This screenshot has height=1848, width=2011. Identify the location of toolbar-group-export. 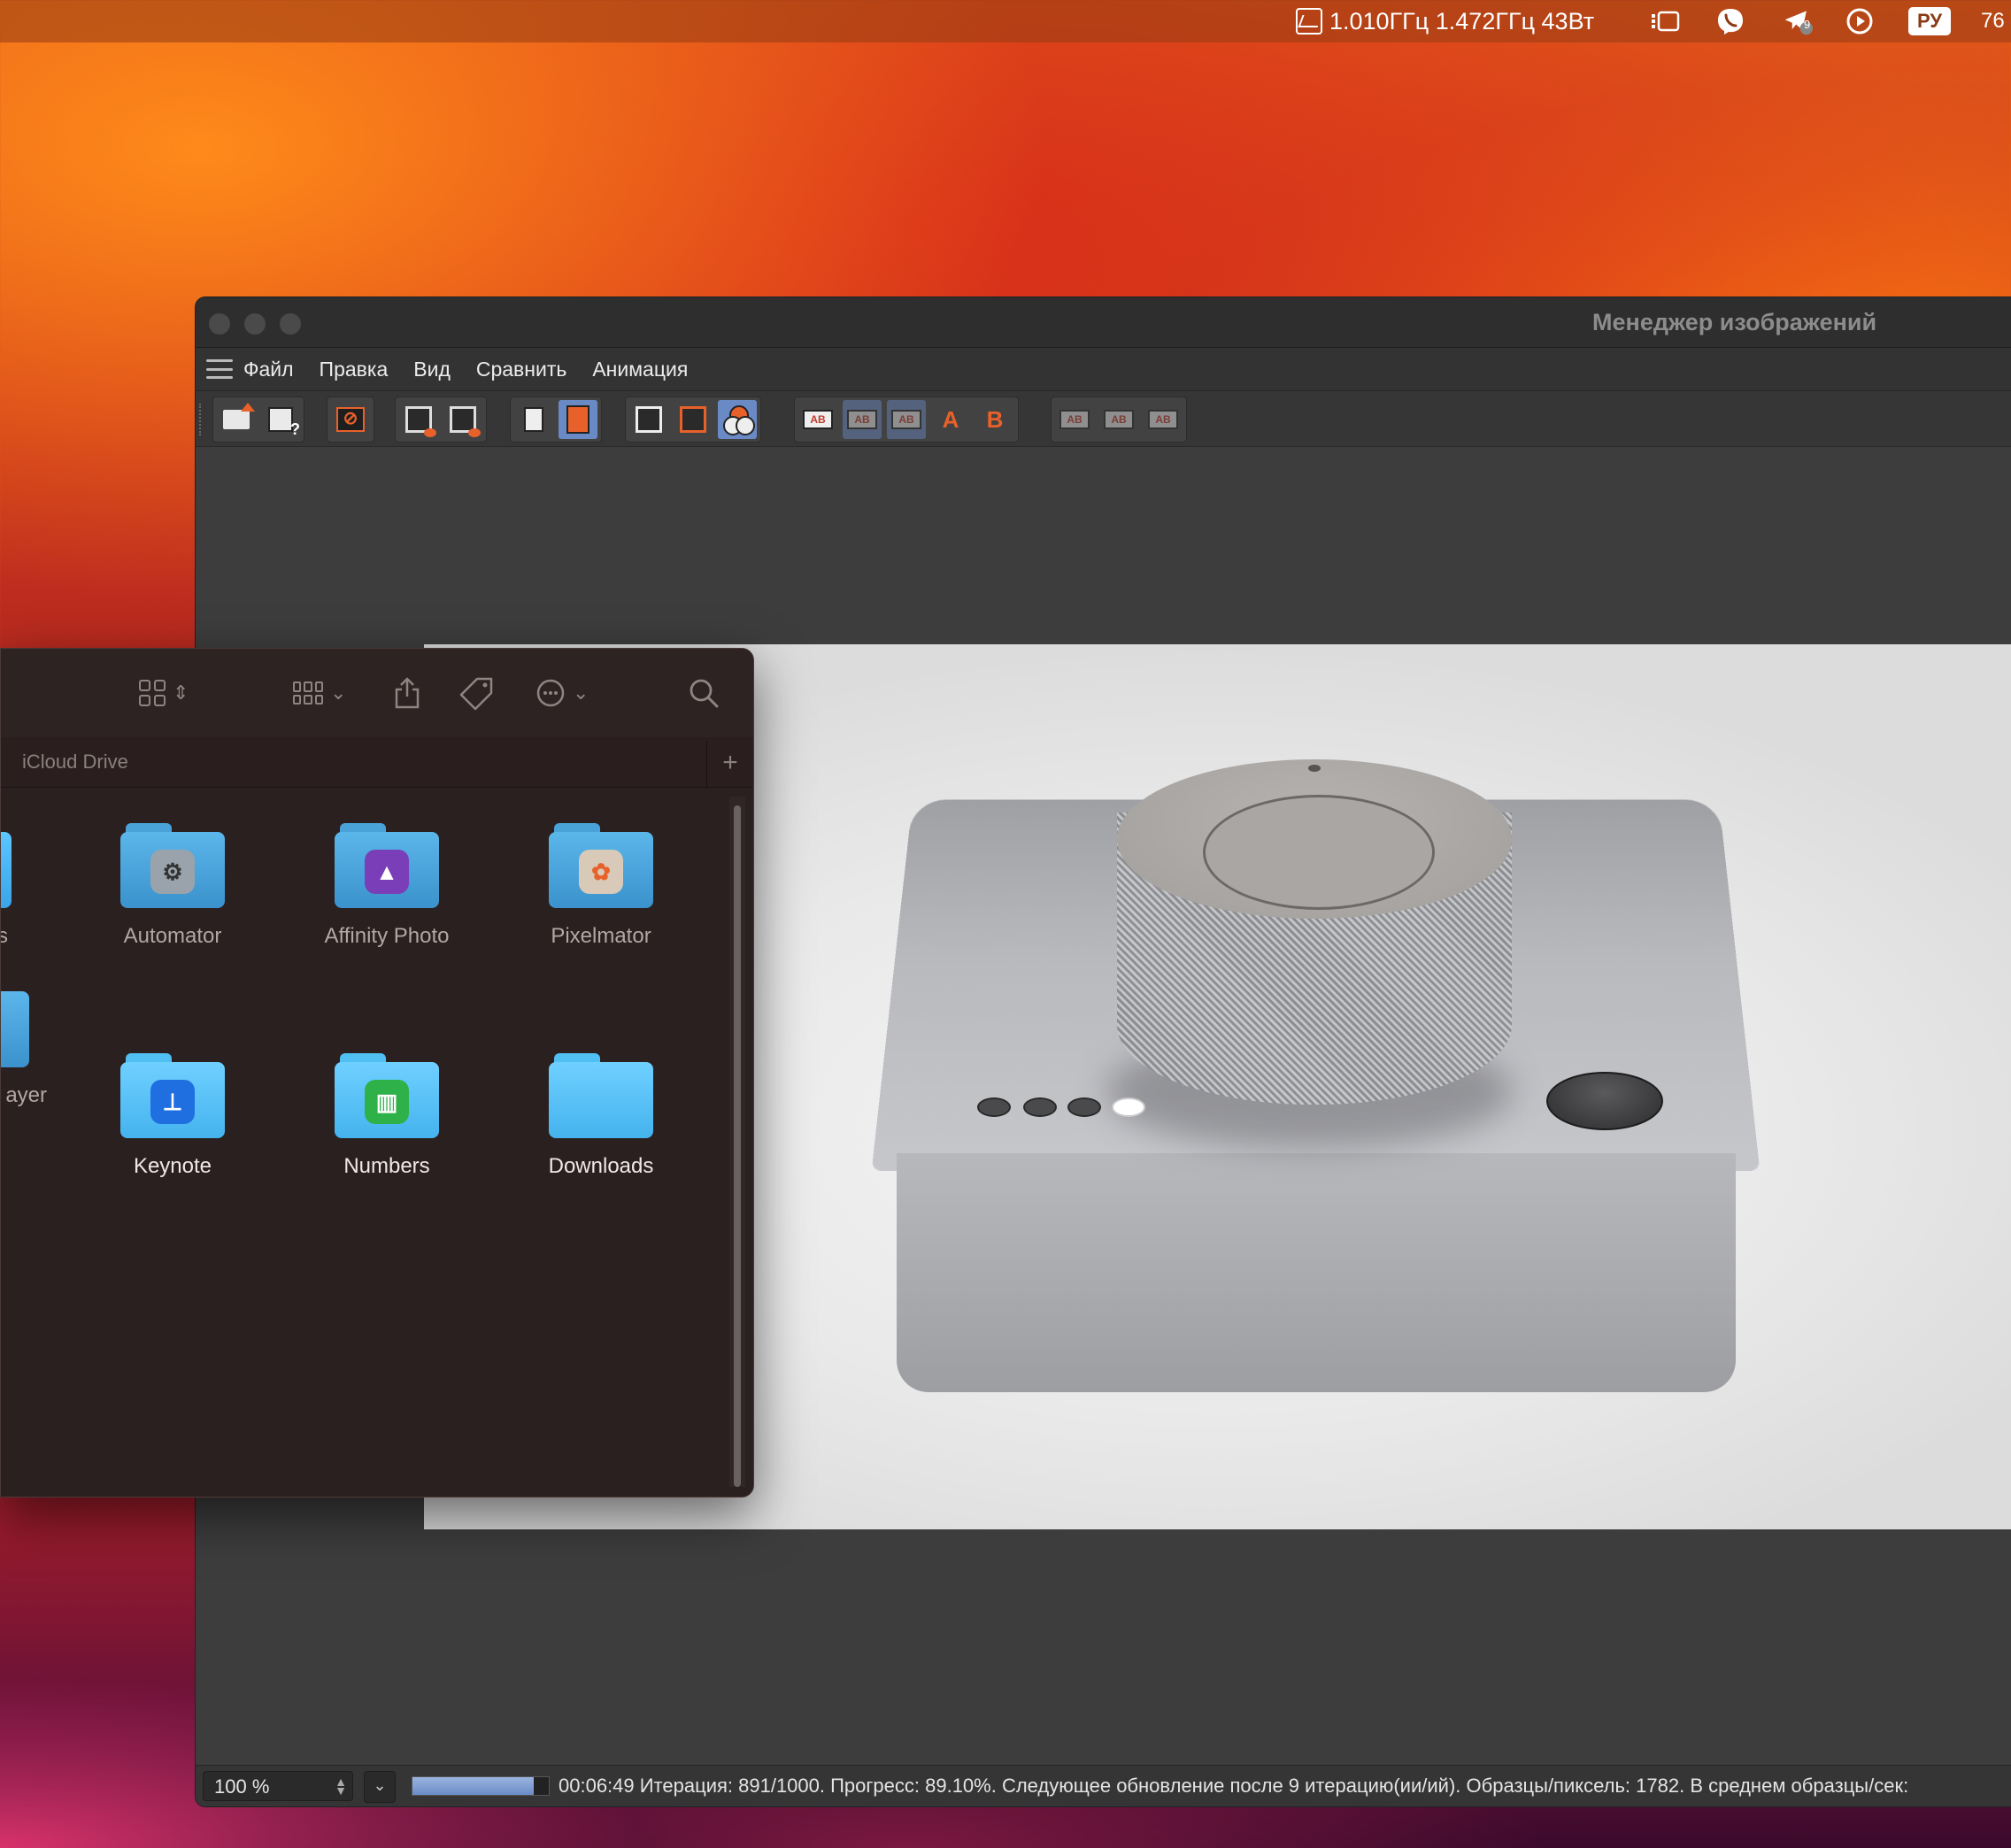
(441, 420).